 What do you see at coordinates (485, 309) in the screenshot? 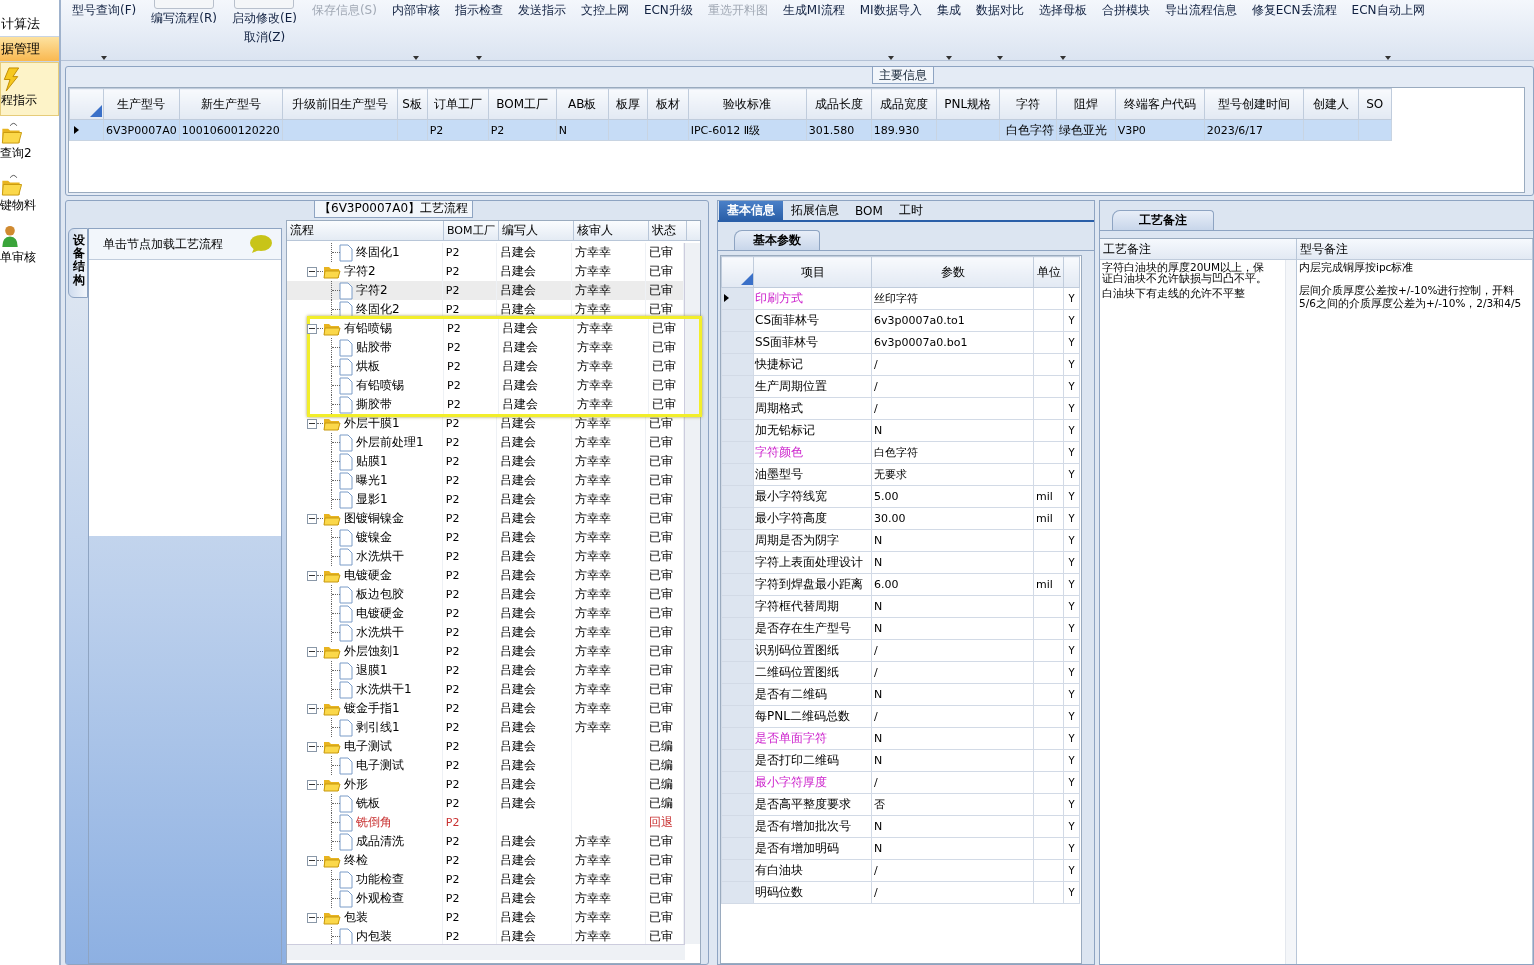
I see `tree-row: 终固化2 P2 吕建会 方幸幸 已审` at bounding box center [485, 309].